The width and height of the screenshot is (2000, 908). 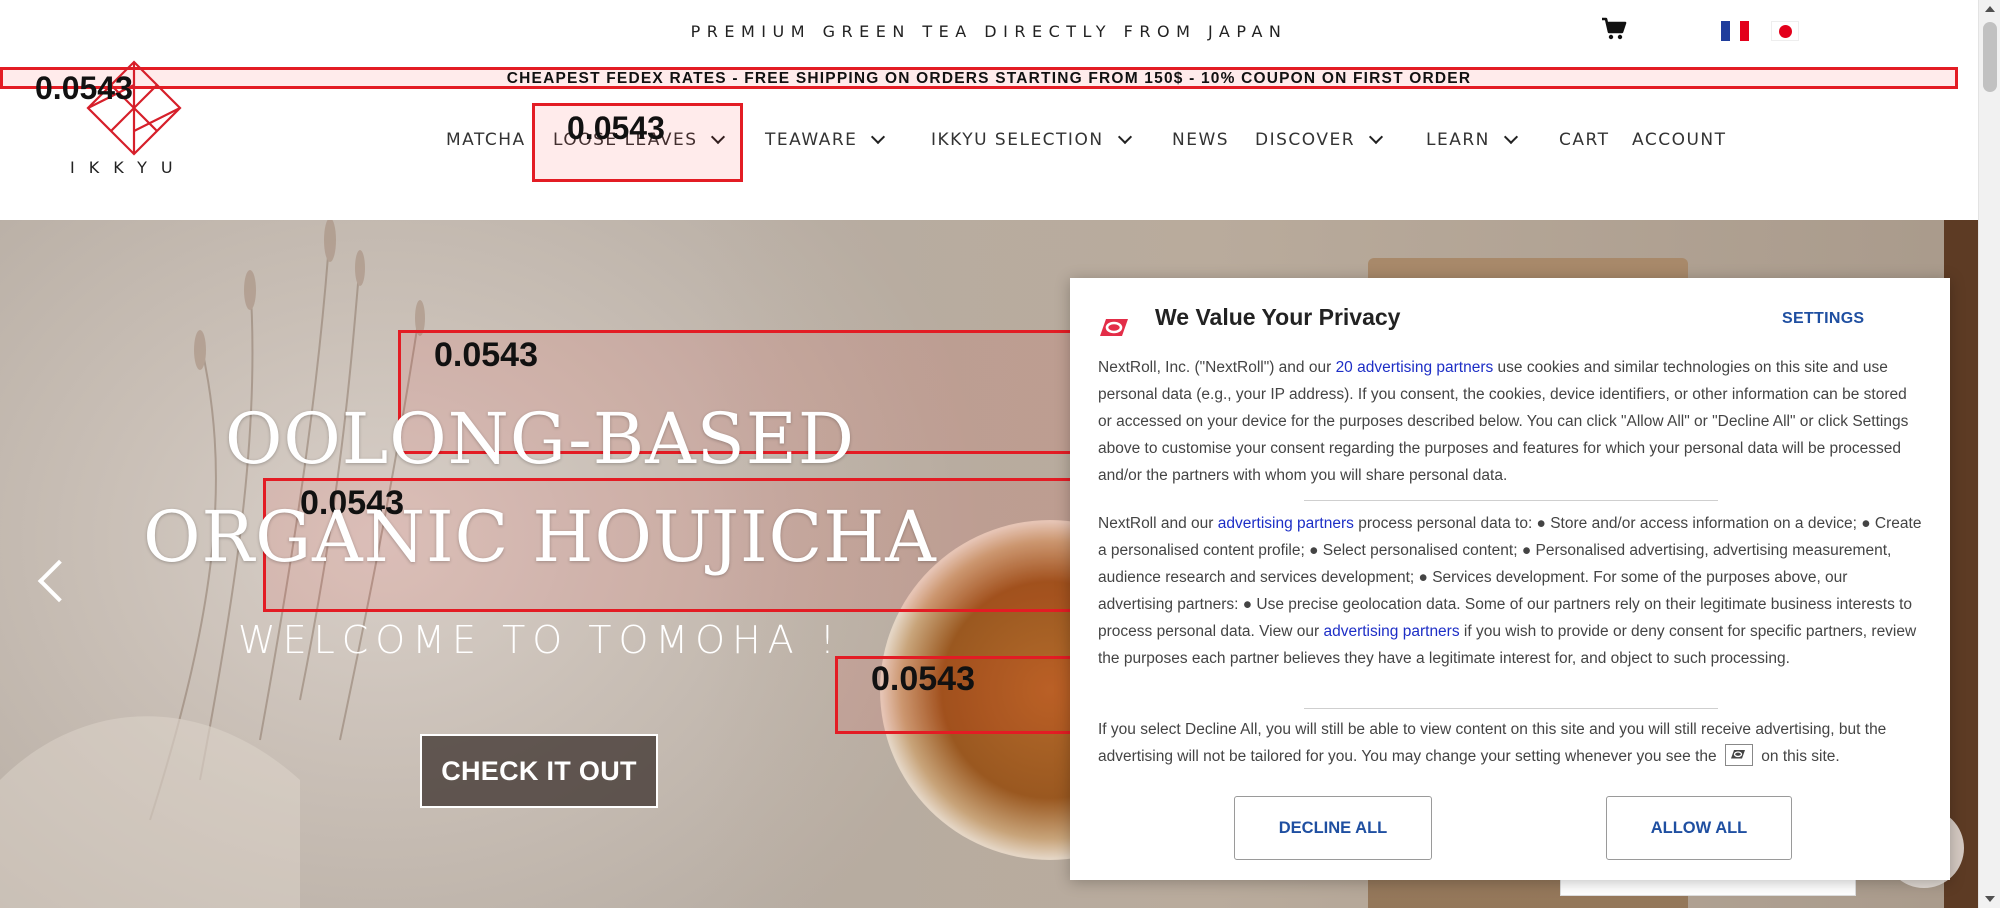 I want to click on nav-item-cart: CART, so click(x=1584, y=140).